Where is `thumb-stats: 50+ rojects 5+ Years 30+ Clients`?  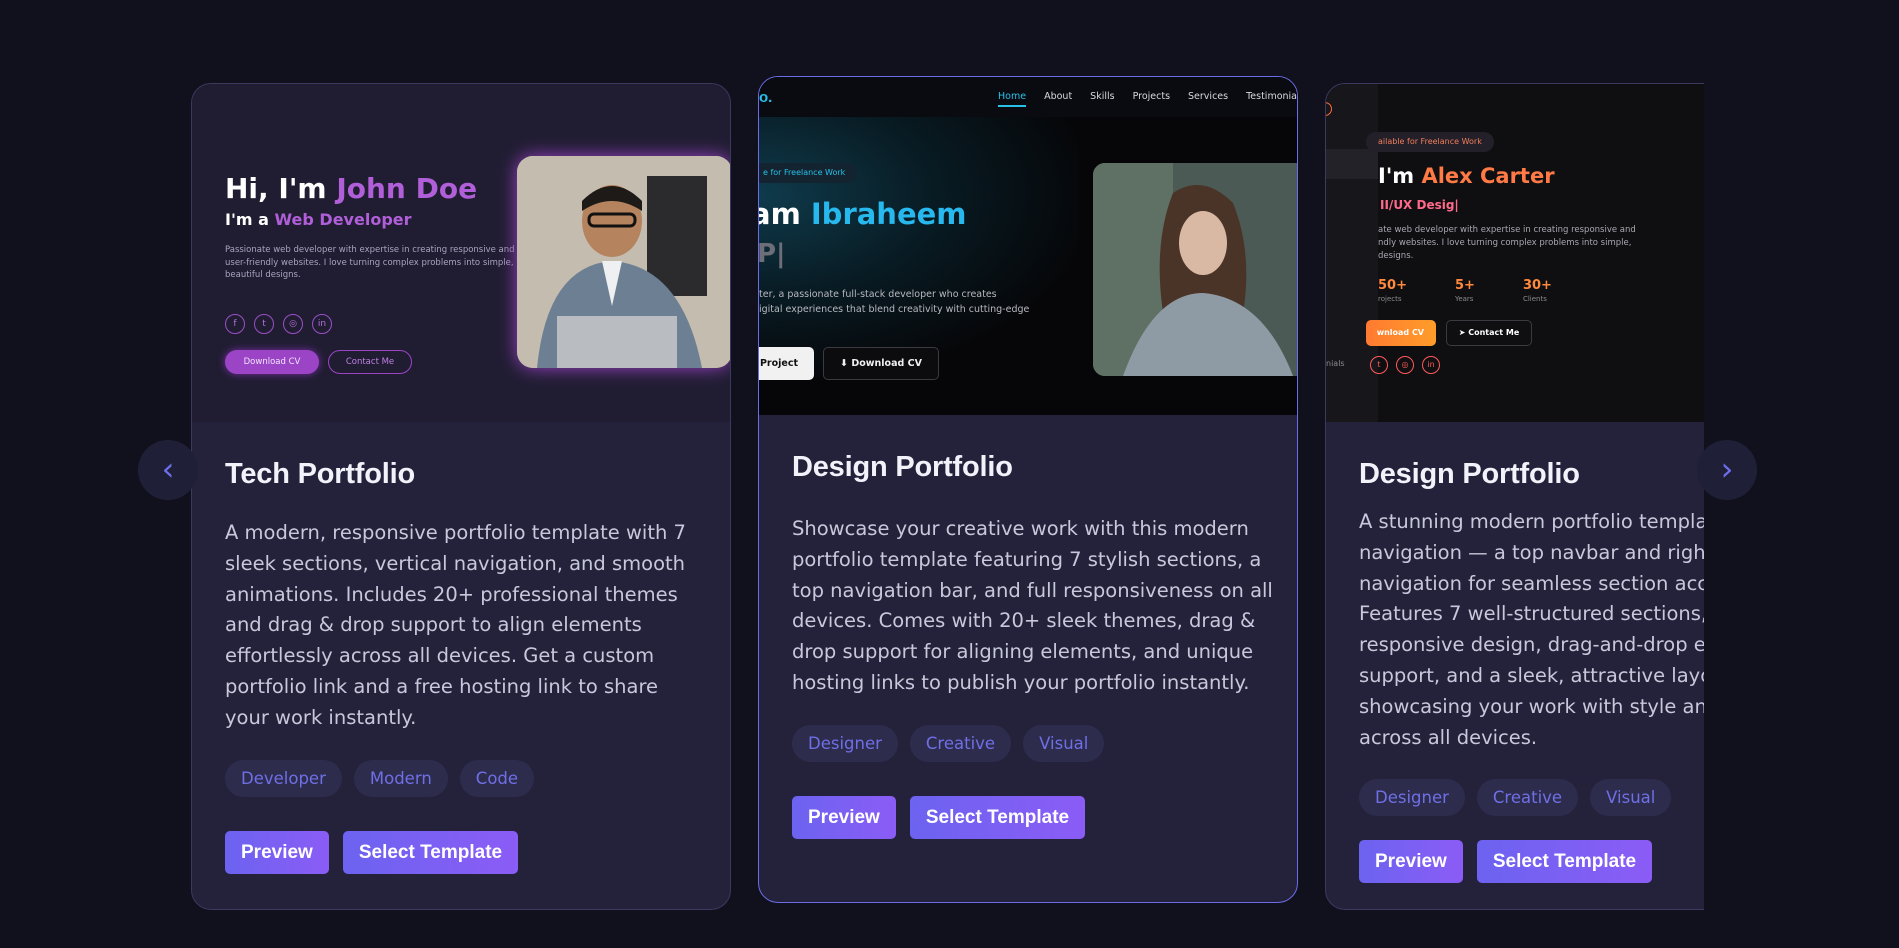 thumb-stats: 50+ rojects 5+ Years 30+ Clients is located at coordinates (1465, 290).